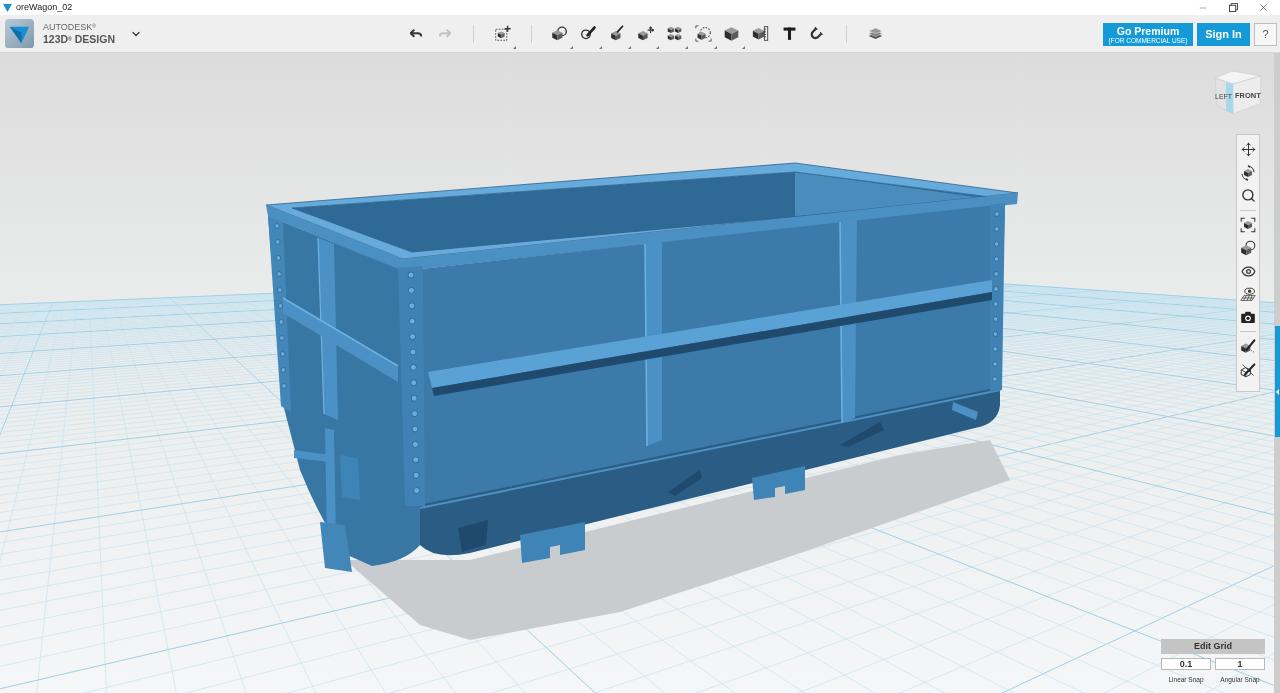 The width and height of the screenshot is (1280, 693). I want to click on cube-circle-icon, so click(560, 33).